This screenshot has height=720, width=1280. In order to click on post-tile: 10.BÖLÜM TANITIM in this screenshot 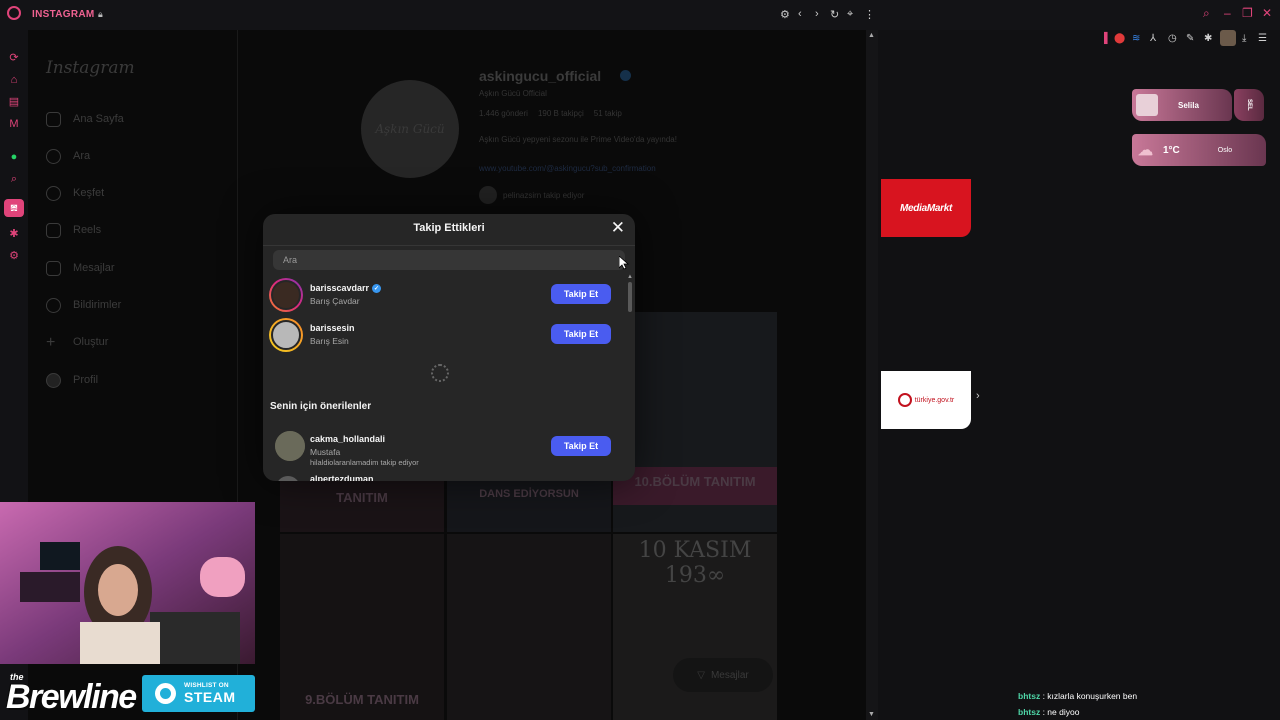, I will do `click(695, 422)`.